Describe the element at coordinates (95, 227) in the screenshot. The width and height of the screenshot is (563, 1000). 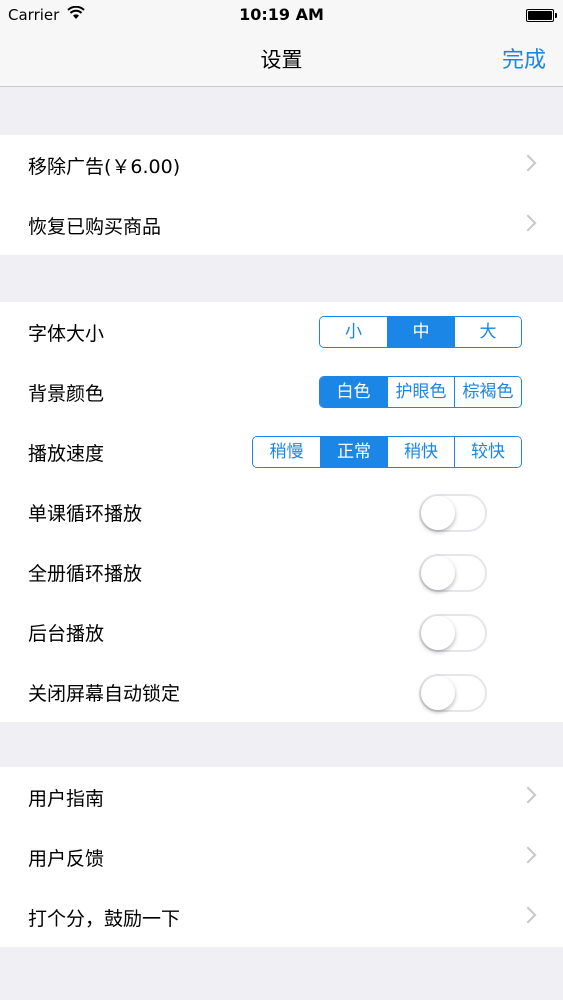
I see `restore-purchases-label: 恢复已购买商品` at that location.